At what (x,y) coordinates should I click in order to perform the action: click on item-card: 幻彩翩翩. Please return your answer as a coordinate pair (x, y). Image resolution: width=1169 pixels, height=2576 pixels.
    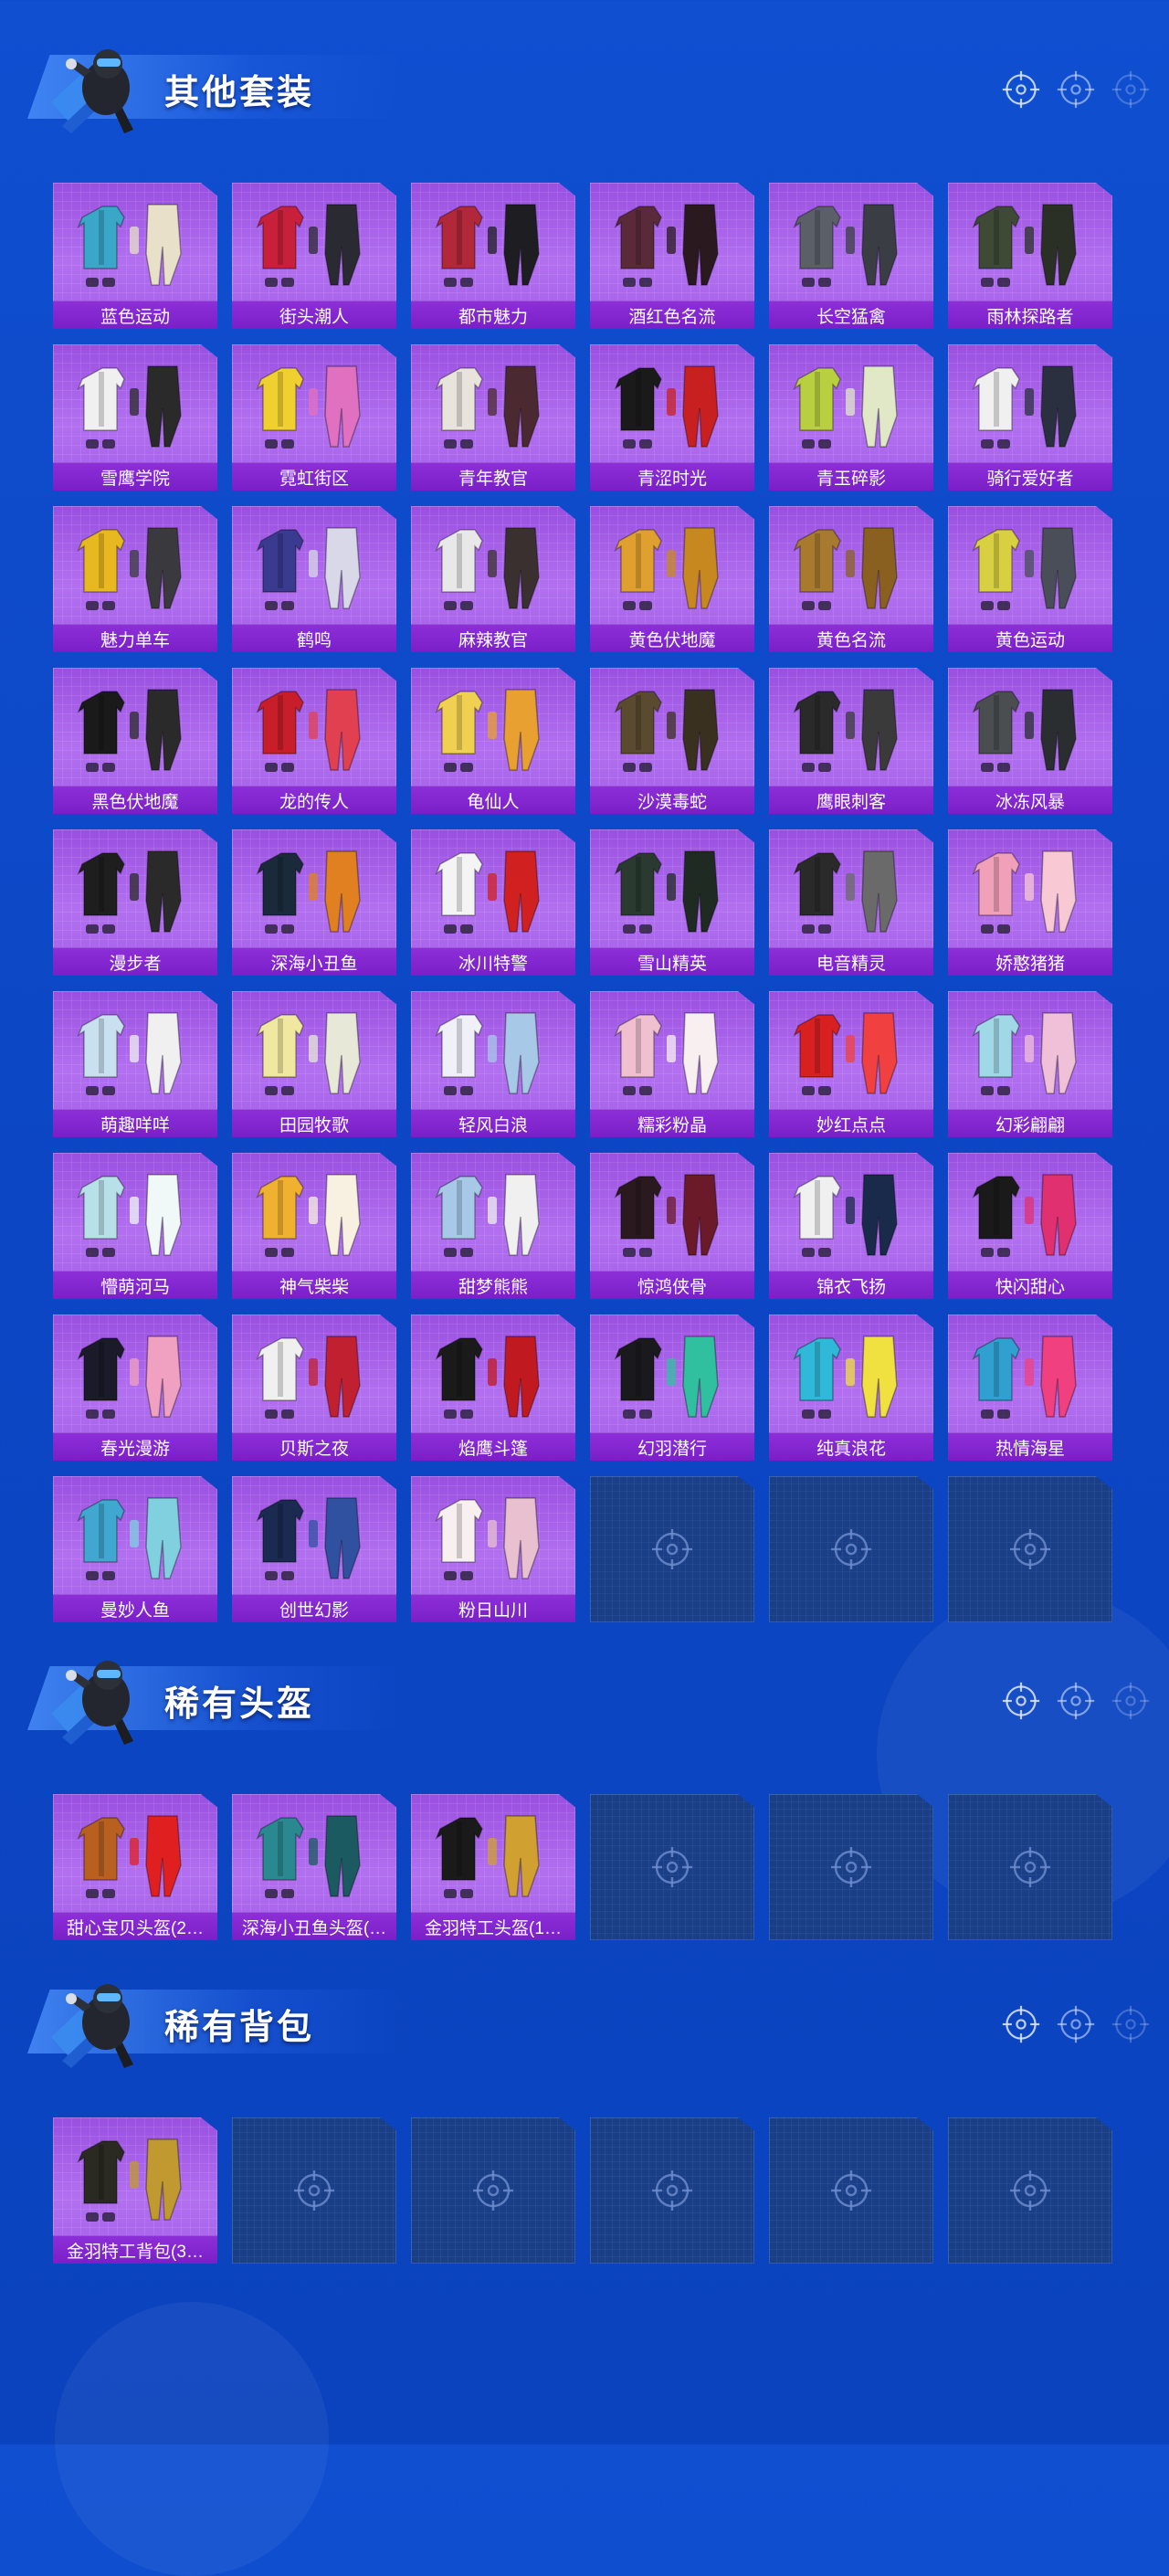
    Looking at the image, I should click on (1030, 1064).